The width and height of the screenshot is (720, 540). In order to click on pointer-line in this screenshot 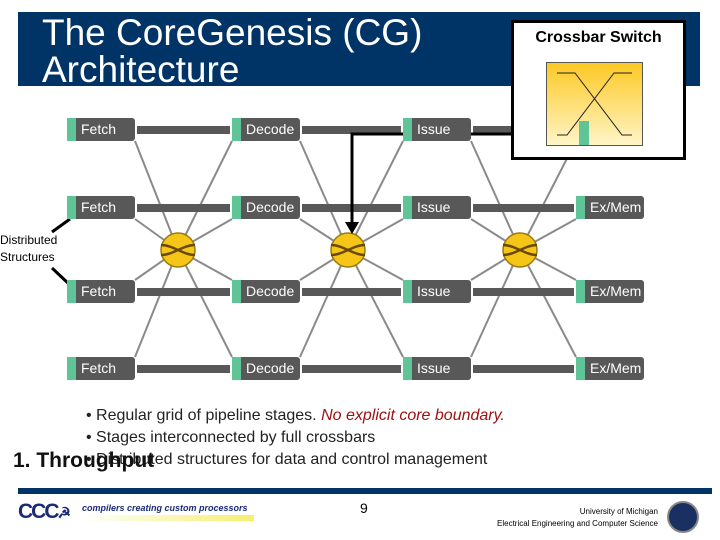, I will do `click(61, 225)`.